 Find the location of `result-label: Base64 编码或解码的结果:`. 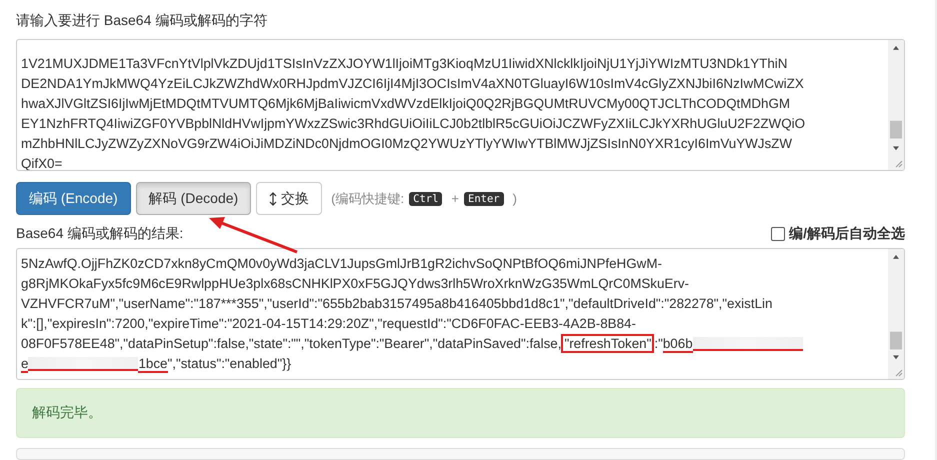

result-label: Base64 编码或解码的结果: is located at coordinates (100, 233).